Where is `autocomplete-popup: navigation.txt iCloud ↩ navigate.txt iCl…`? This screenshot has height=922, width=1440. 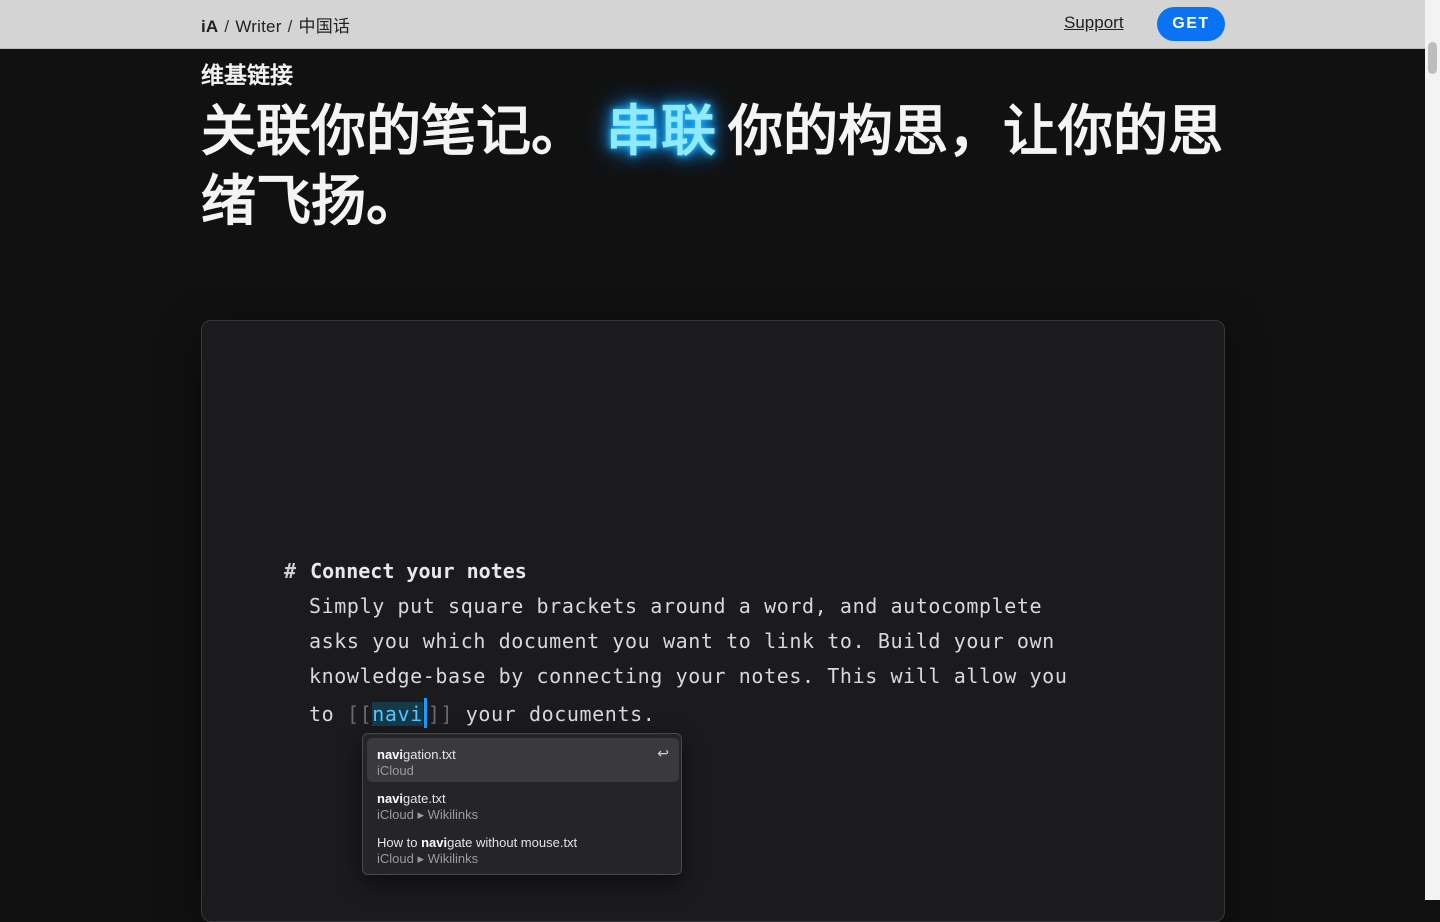
autocomplete-popup: navigation.txt iCloud ↩ navigate.txt iCl… is located at coordinates (522, 804).